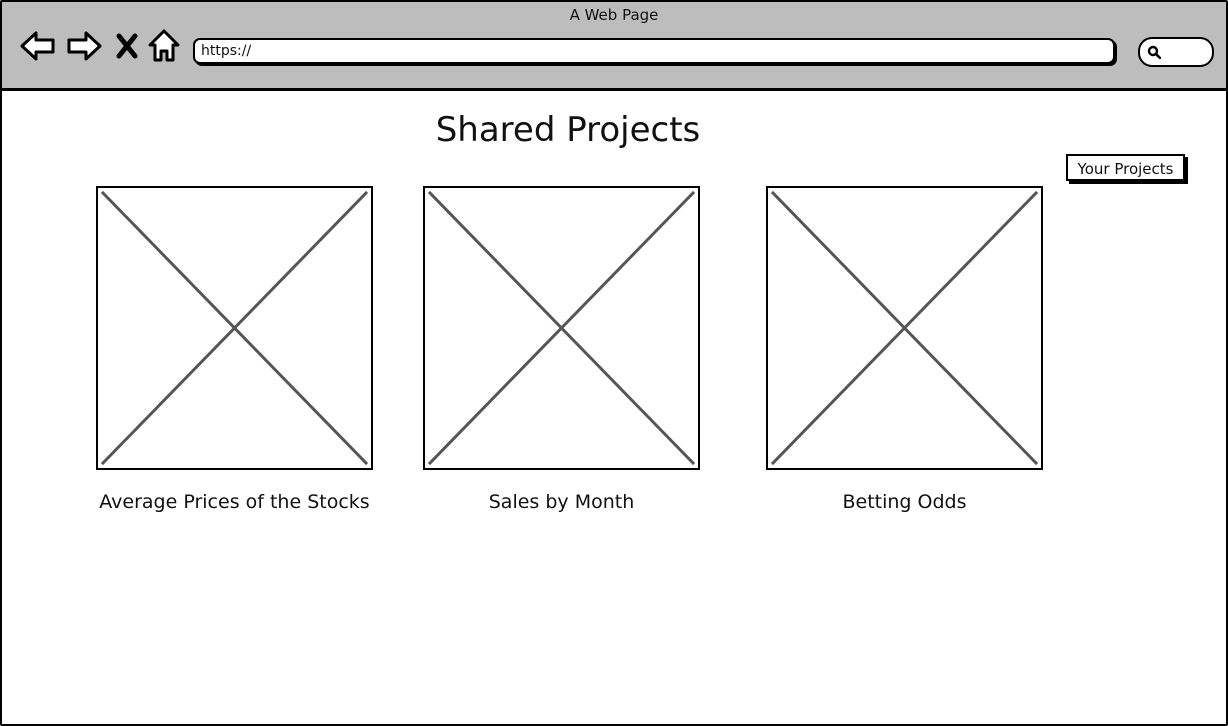  What do you see at coordinates (1154, 52) in the screenshot?
I see `search-icon` at bounding box center [1154, 52].